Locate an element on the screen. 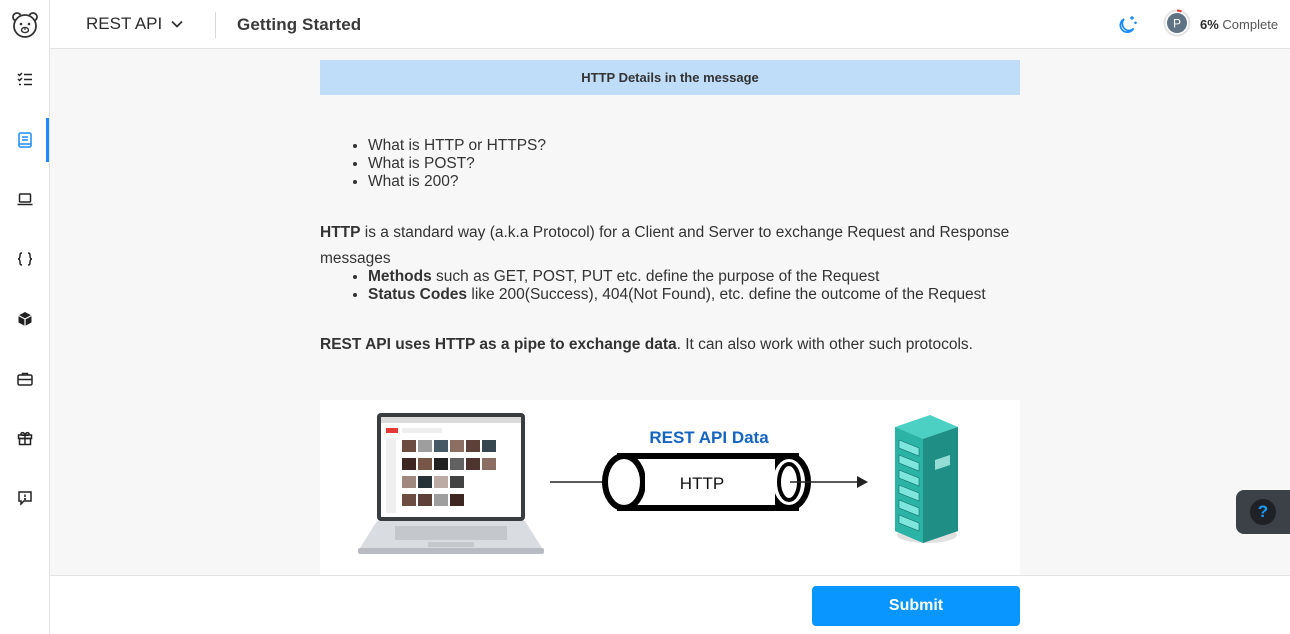 Image resolution: width=1290 pixels, height=634 pixels. rest-api-diagram: REST API Data HTTP is located at coordinates (670, 487).